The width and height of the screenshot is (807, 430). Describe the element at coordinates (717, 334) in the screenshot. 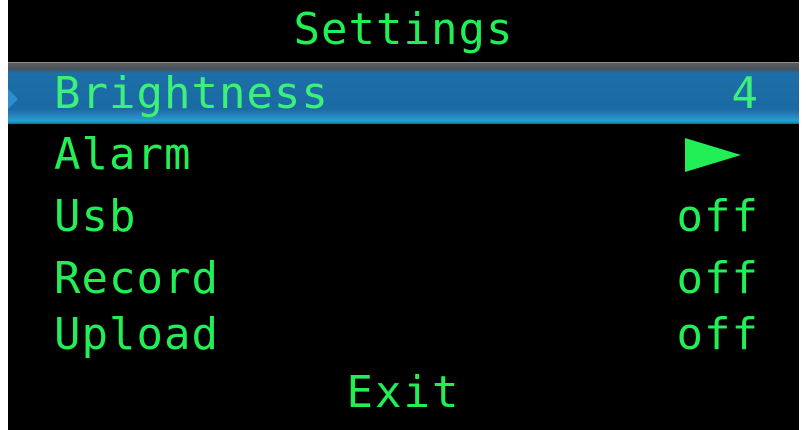

I see `upload-value: off` at that location.